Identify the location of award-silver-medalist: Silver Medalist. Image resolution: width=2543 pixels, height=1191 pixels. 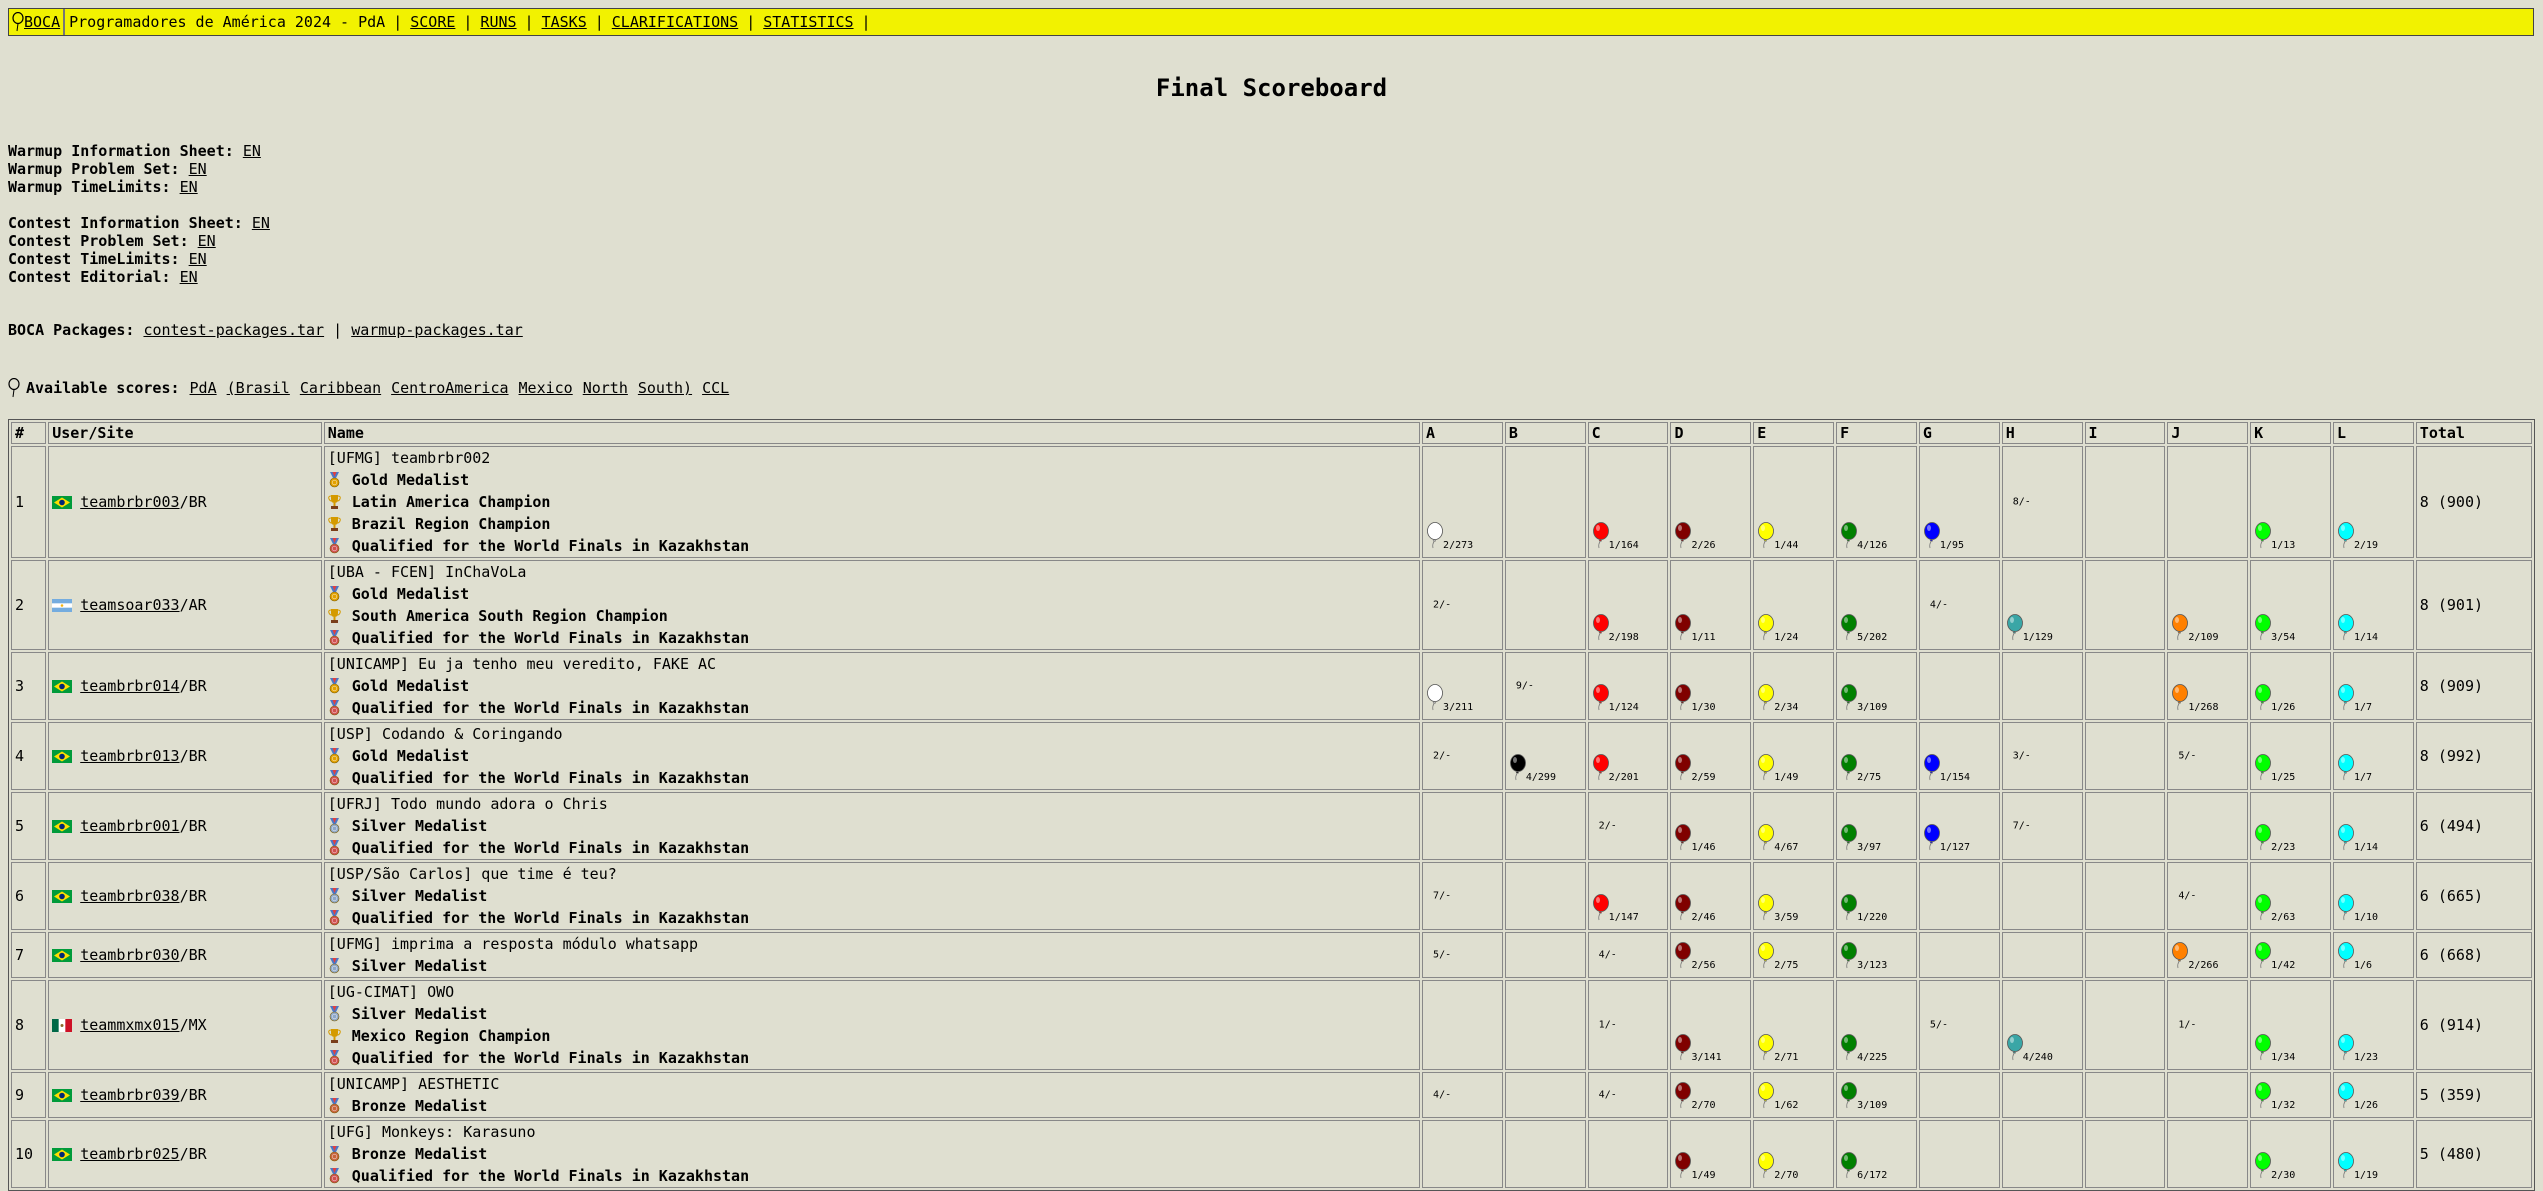
(872, 896).